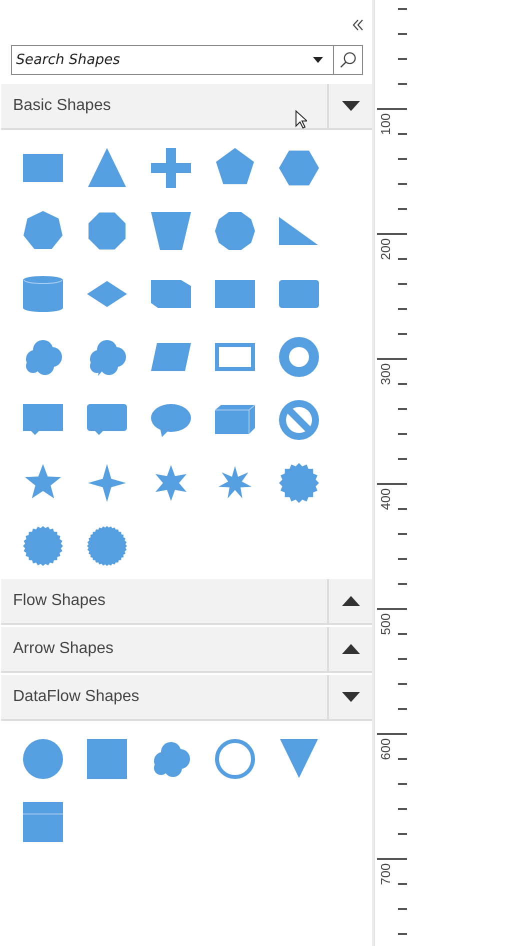  I want to click on ruler-label: 300, so click(385, 374).